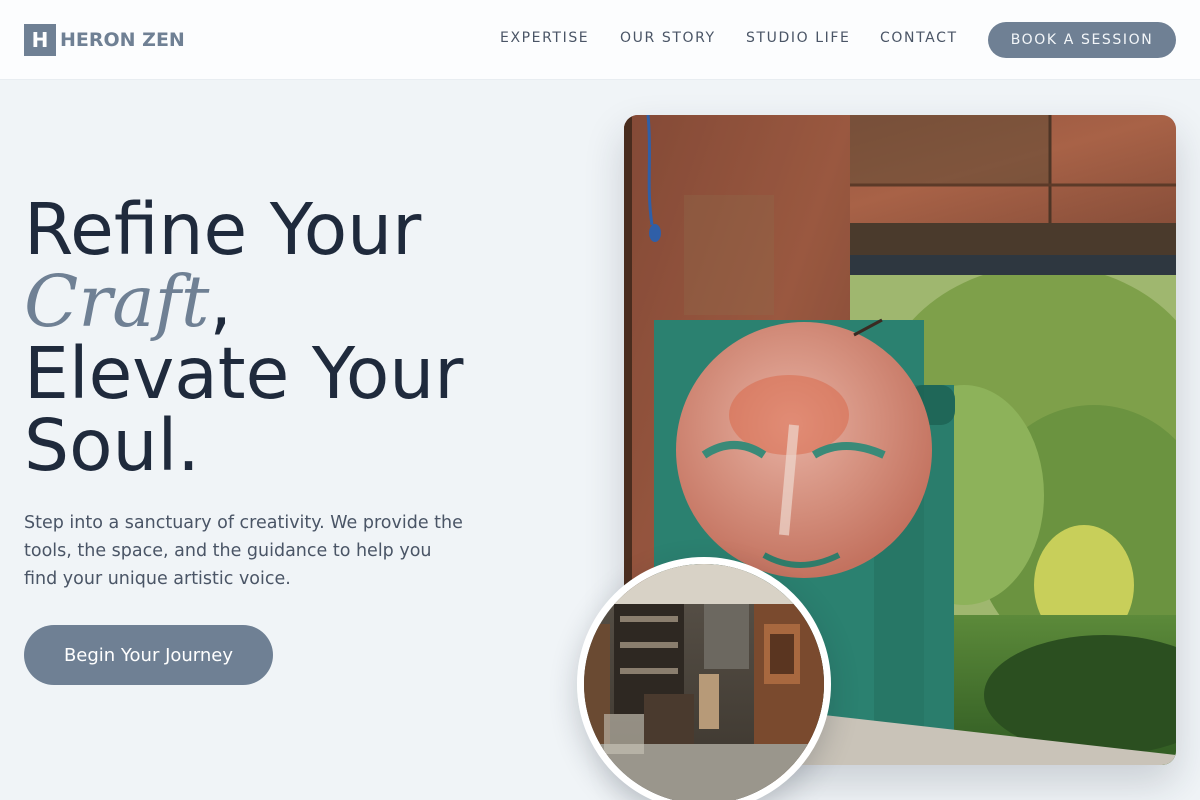 This screenshot has height=800, width=1200. I want to click on headline-comma: ,, so click(220, 301).